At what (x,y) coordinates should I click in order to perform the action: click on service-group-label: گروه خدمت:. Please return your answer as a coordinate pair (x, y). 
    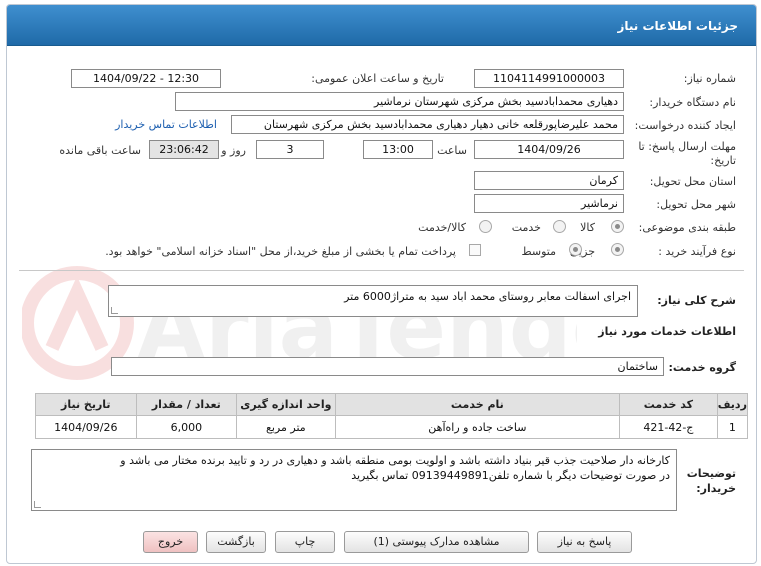
    Looking at the image, I should click on (702, 367).